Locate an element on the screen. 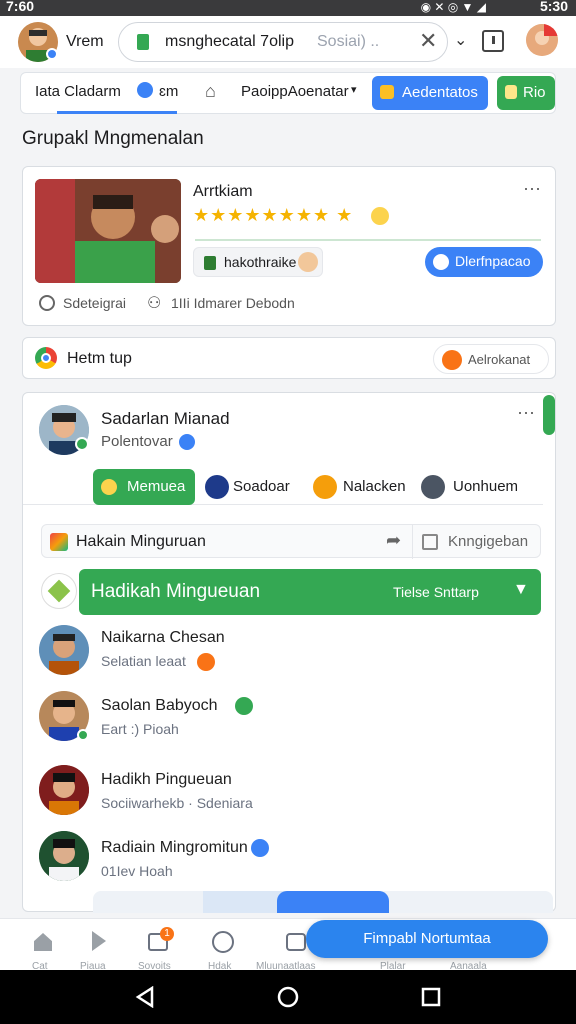 Image resolution: width=576 pixels, height=1024 pixels. primary-button: Aedentatos is located at coordinates (430, 93).